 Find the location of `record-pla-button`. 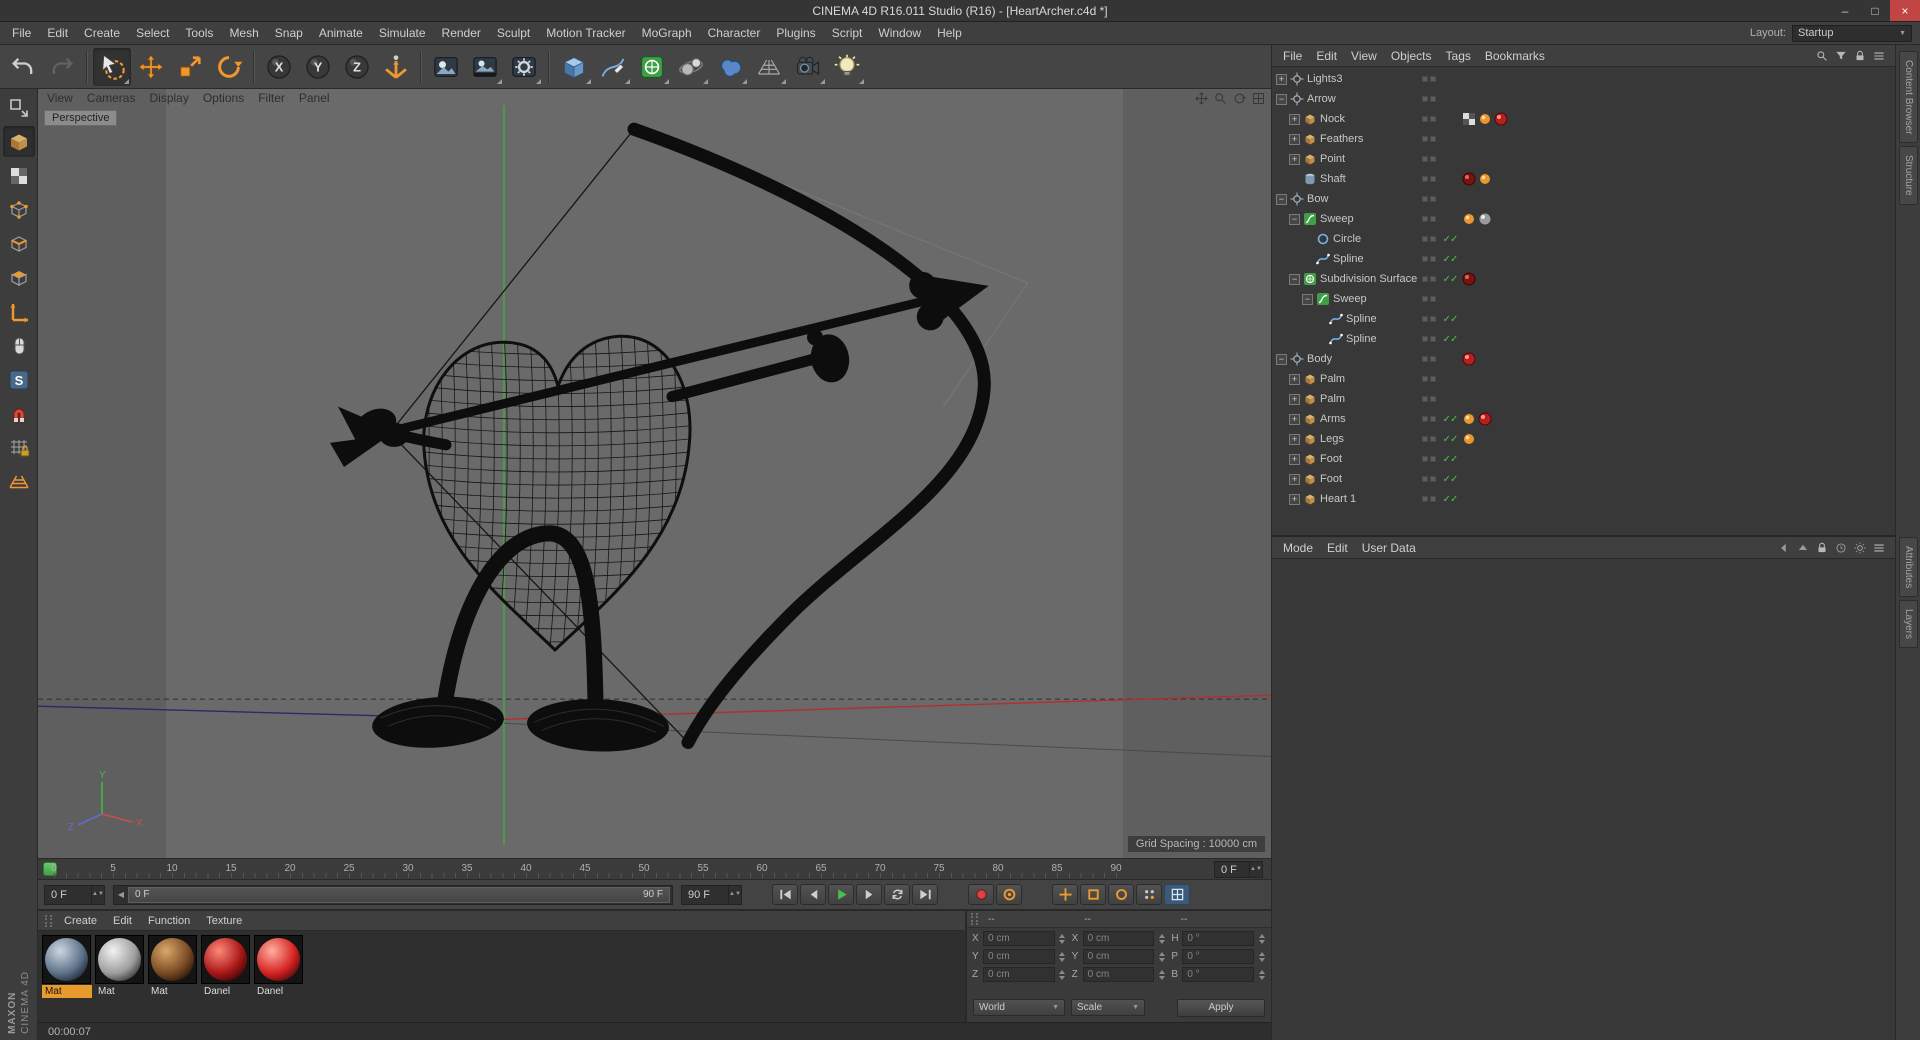

record-pla-button is located at coordinates (1177, 894).